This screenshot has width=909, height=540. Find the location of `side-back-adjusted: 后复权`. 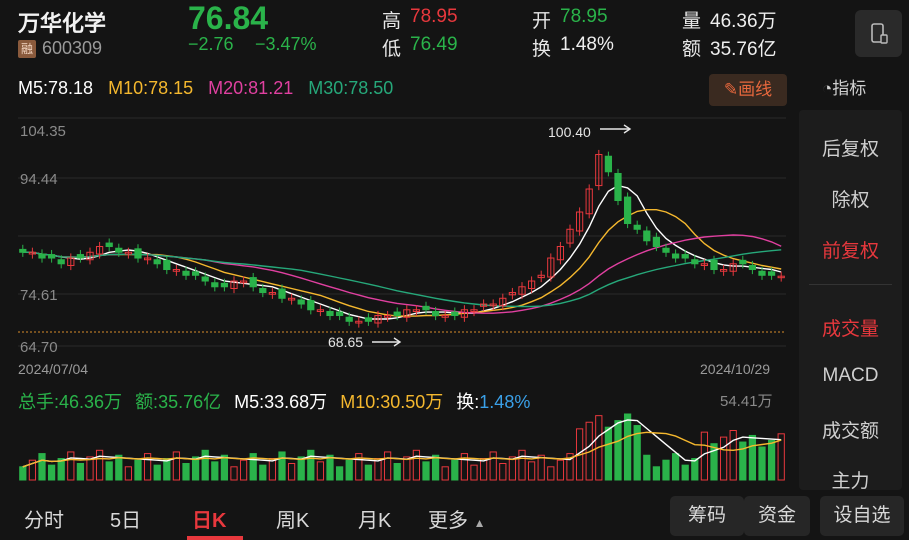

side-back-adjusted: 后复权 is located at coordinates (850, 147).